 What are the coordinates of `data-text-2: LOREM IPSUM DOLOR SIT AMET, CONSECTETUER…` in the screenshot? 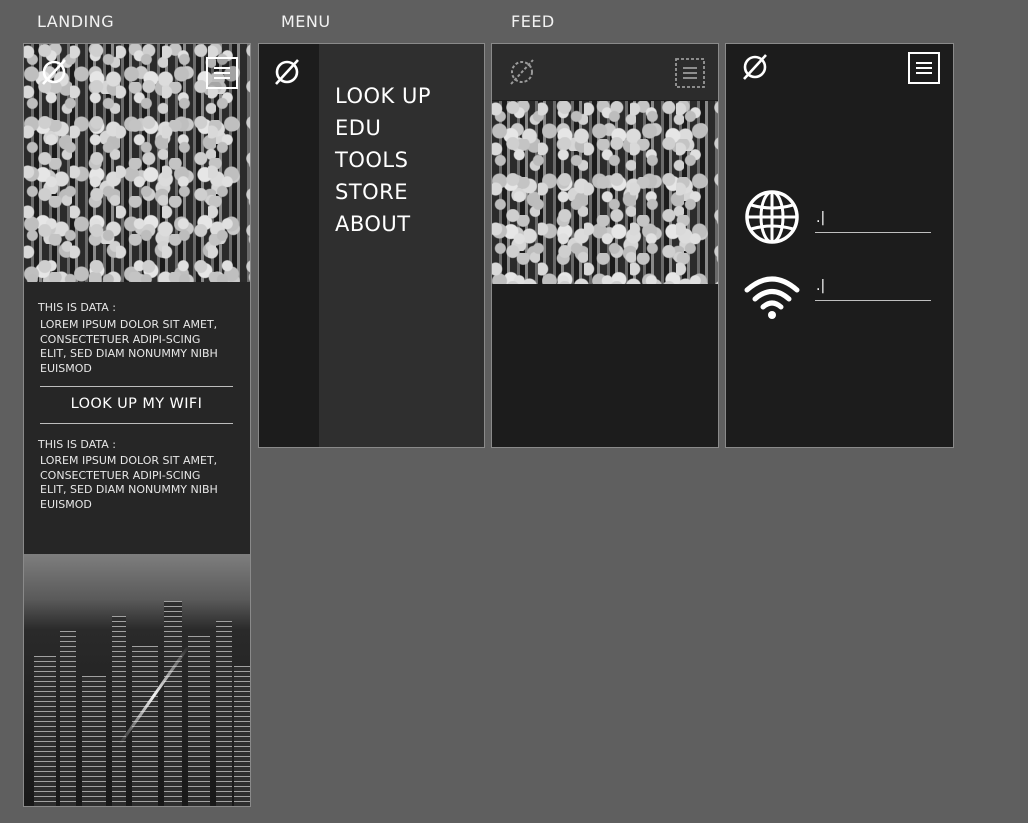 It's located at (129, 482).